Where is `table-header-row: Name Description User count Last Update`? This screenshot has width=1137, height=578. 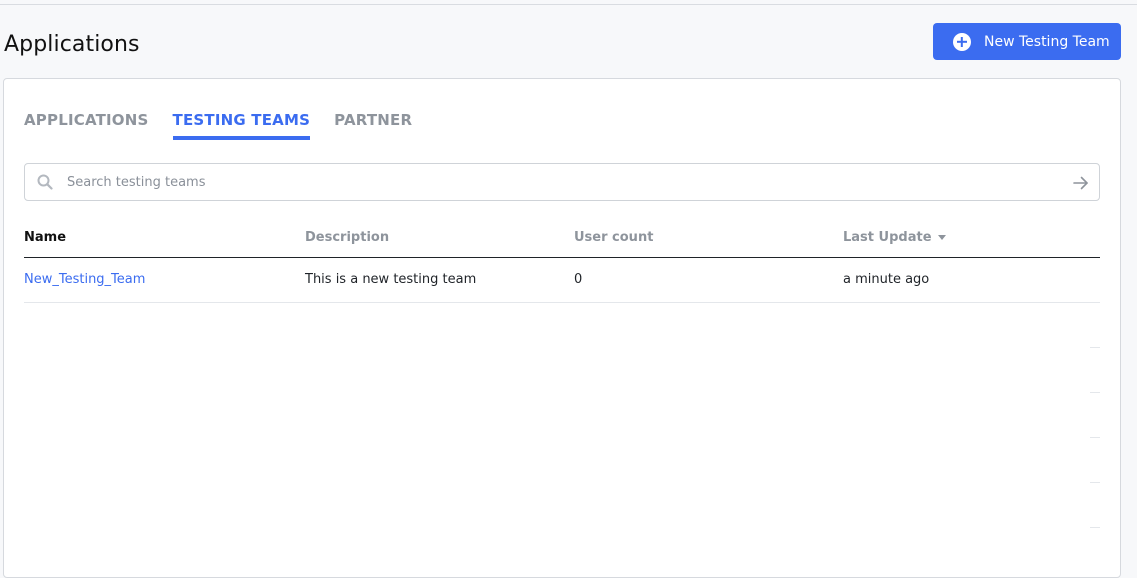
table-header-row: Name Description User count Last Update is located at coordinates (562, 238).